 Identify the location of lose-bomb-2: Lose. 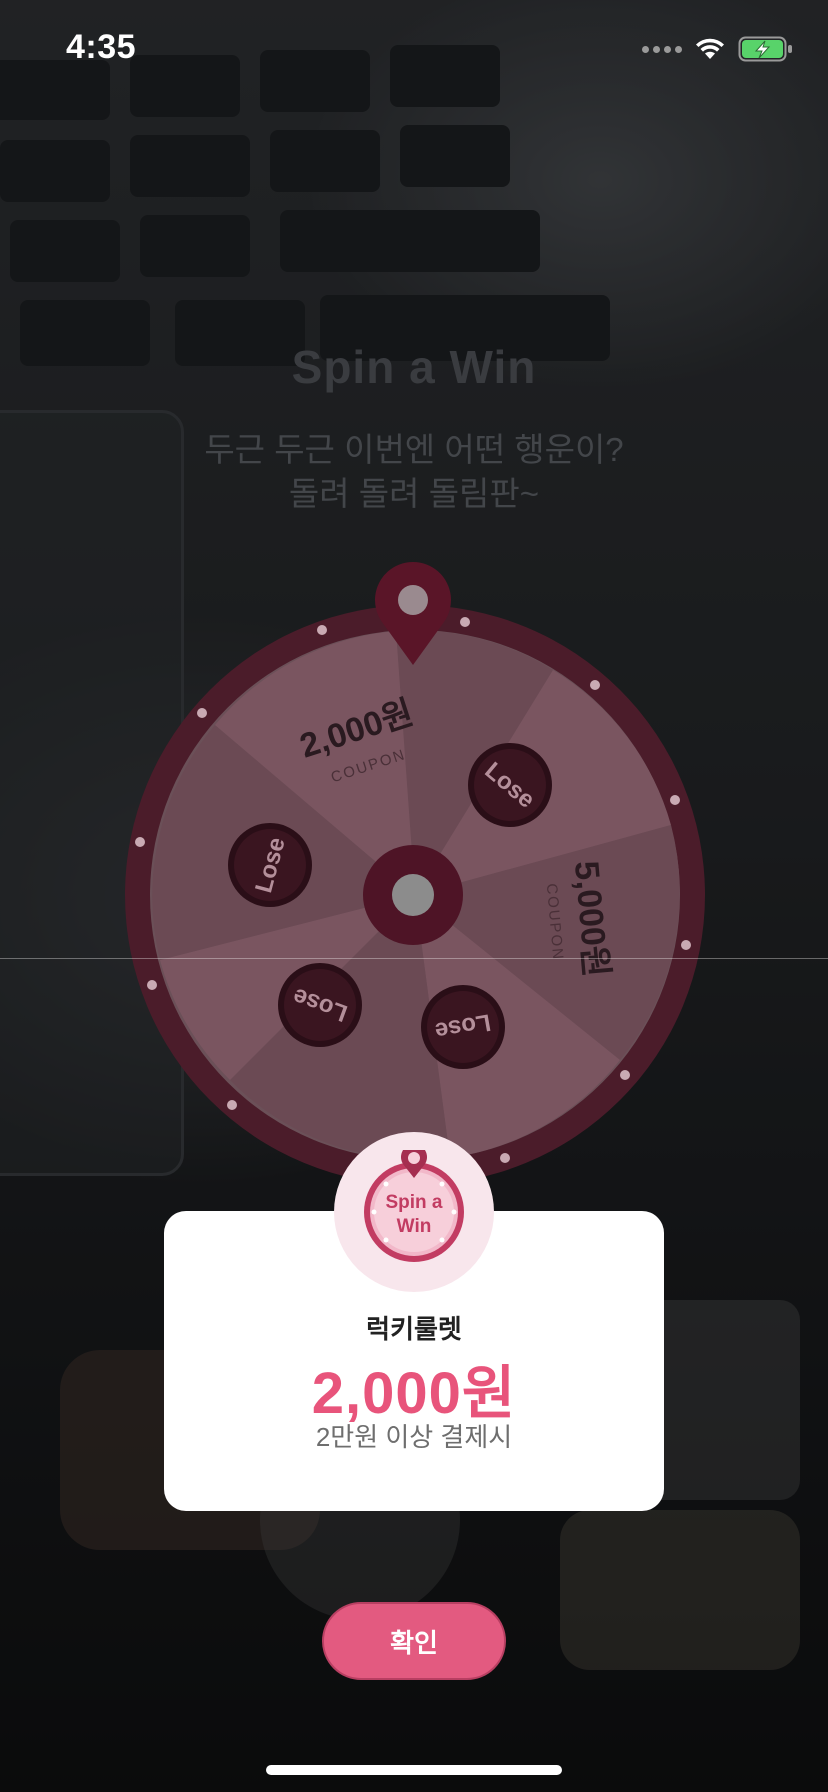
(270, 865).